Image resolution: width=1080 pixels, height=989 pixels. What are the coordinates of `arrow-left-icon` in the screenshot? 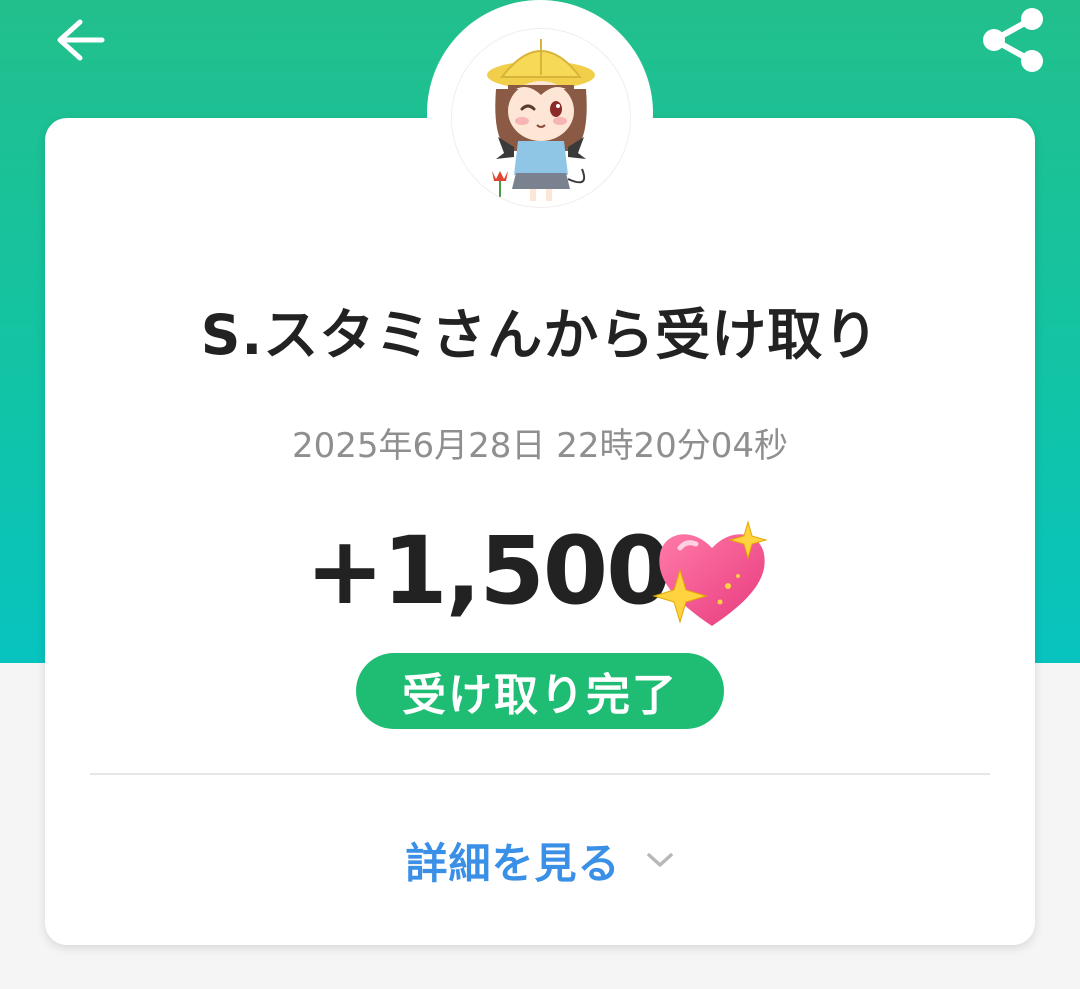 It's located at (81, 40).